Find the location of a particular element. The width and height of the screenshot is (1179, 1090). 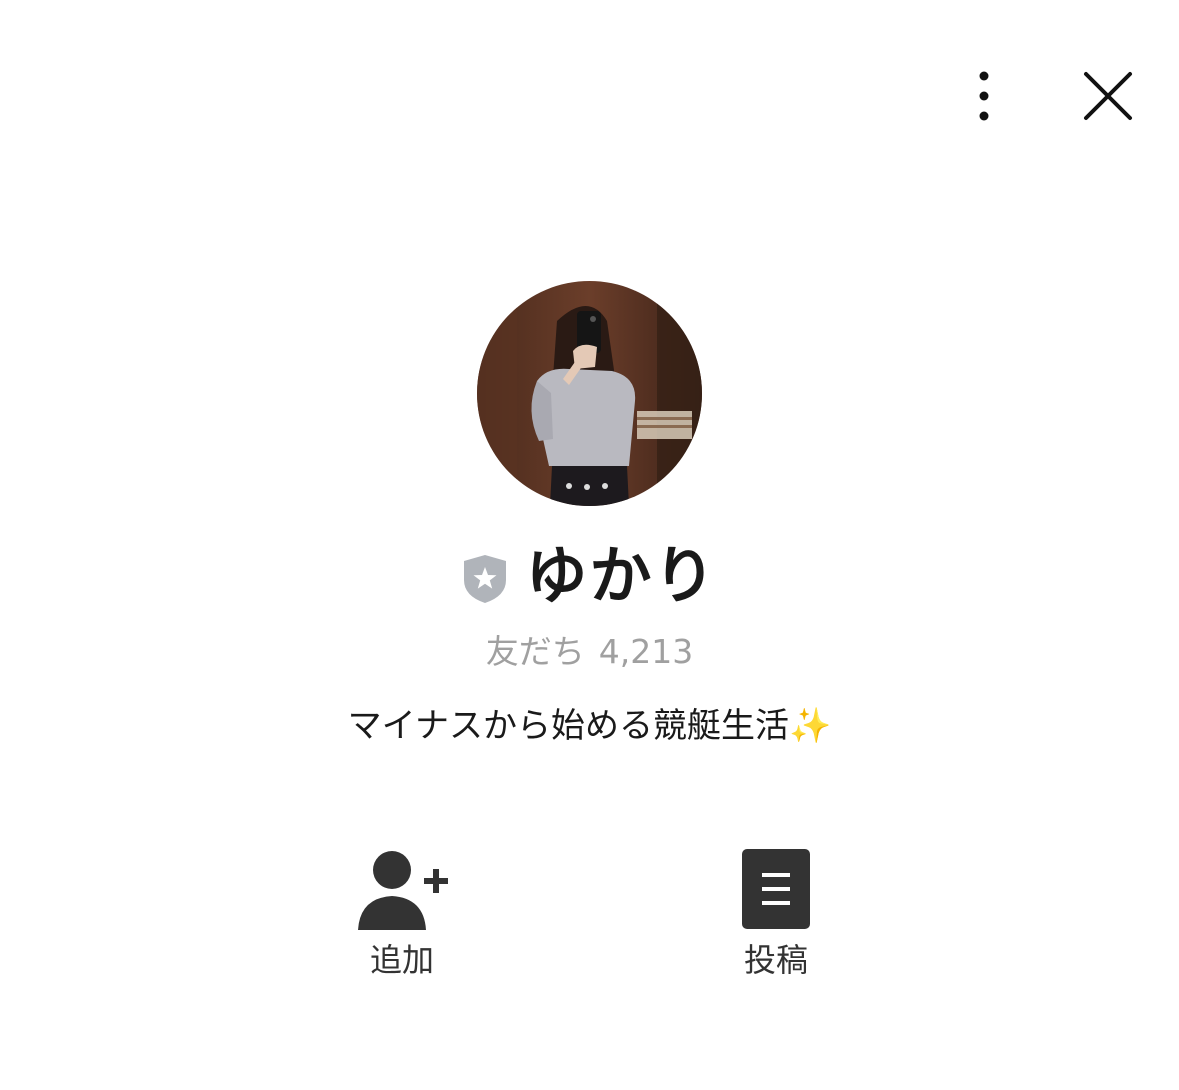

shield-star-icon is located at coordinates (485, 579).